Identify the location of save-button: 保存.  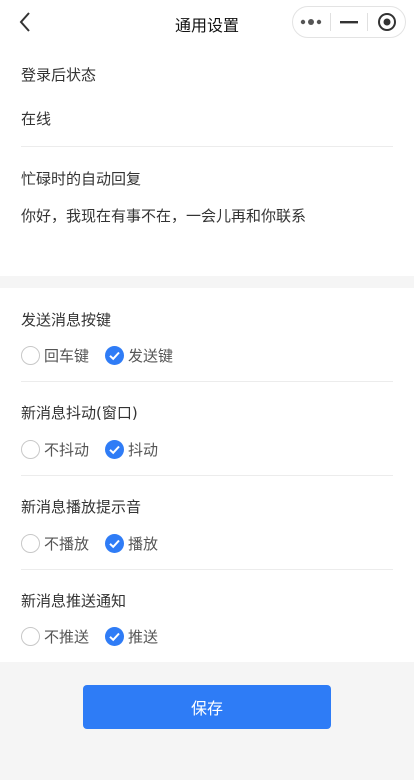
(207, 707).